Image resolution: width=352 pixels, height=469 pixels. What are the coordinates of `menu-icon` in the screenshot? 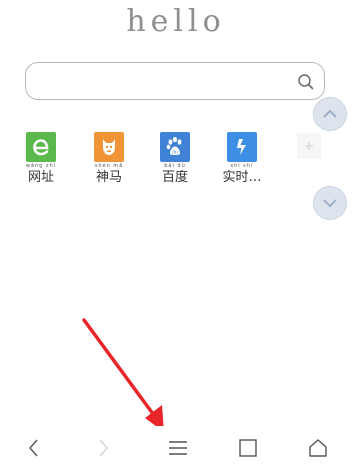 It's located at (178, 448).